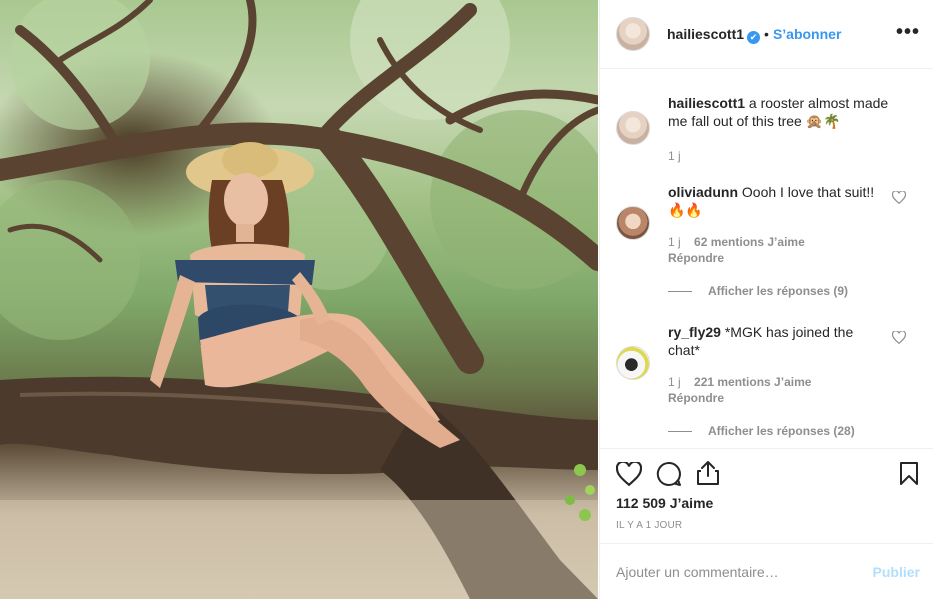 This screenshot has height=599, width=933. What do you see at coordinates (664, 503) in the screenshot?
I see `likes-count: 112 509 J’aime` at bounding box center [664, 503].